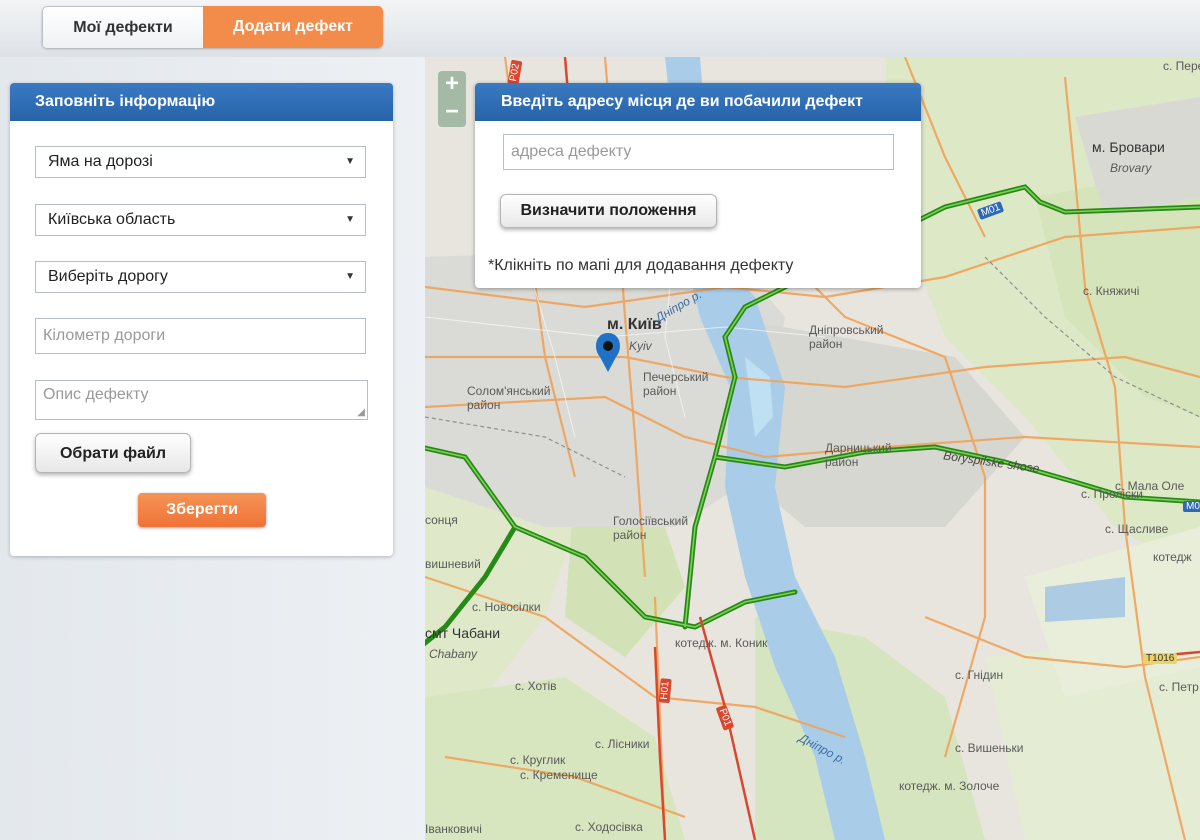 The height and width of the screenshot is (840, 1200). What do you see at coordinates (1181, 66) in the screenshot?
I see `map-label-pere: с. Пере` at bounding box center [1181, 66].